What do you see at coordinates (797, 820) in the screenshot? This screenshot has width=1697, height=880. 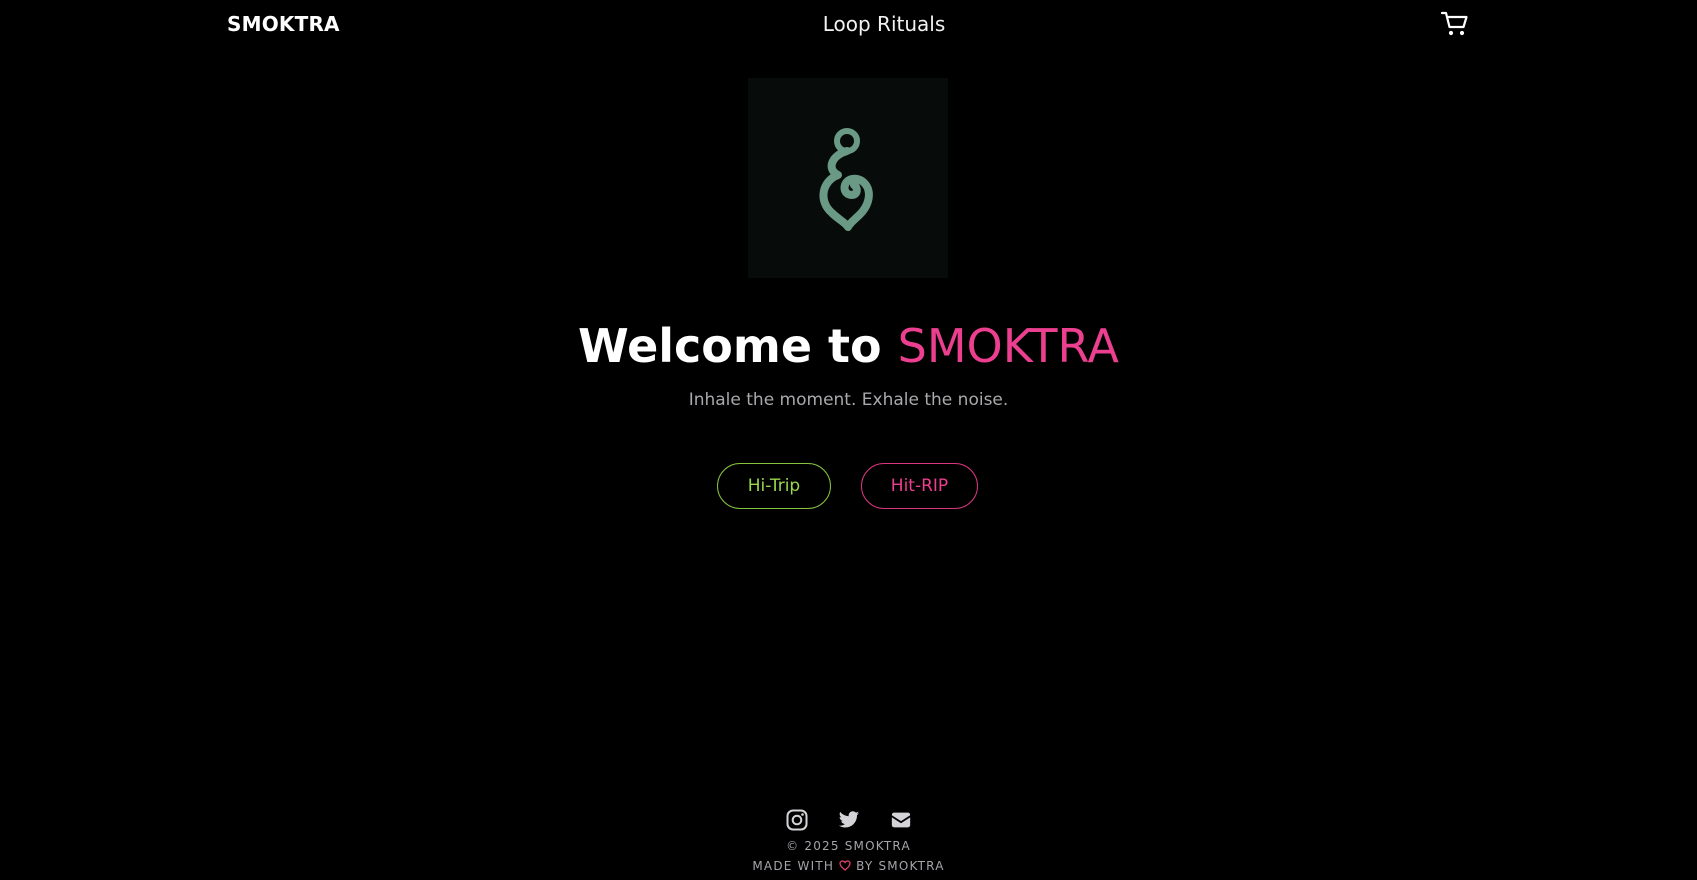 I see `instagram-icon` at bounding box center [797, 820].